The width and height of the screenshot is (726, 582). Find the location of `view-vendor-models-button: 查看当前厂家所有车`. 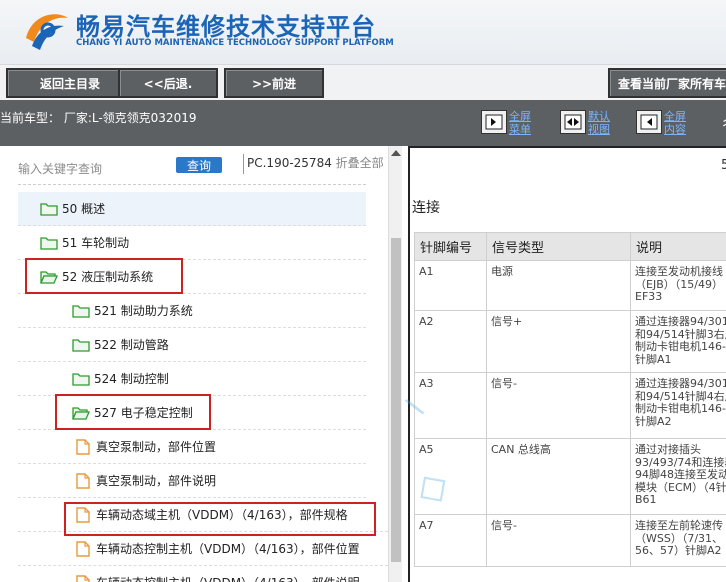

view-vendor-models-button: 查看当前厂家所有车 is located at coordinates (667, 83).